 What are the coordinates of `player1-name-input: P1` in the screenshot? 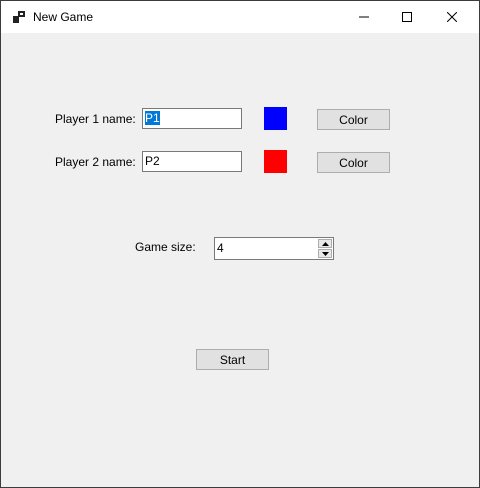 It's located at (192, 118).